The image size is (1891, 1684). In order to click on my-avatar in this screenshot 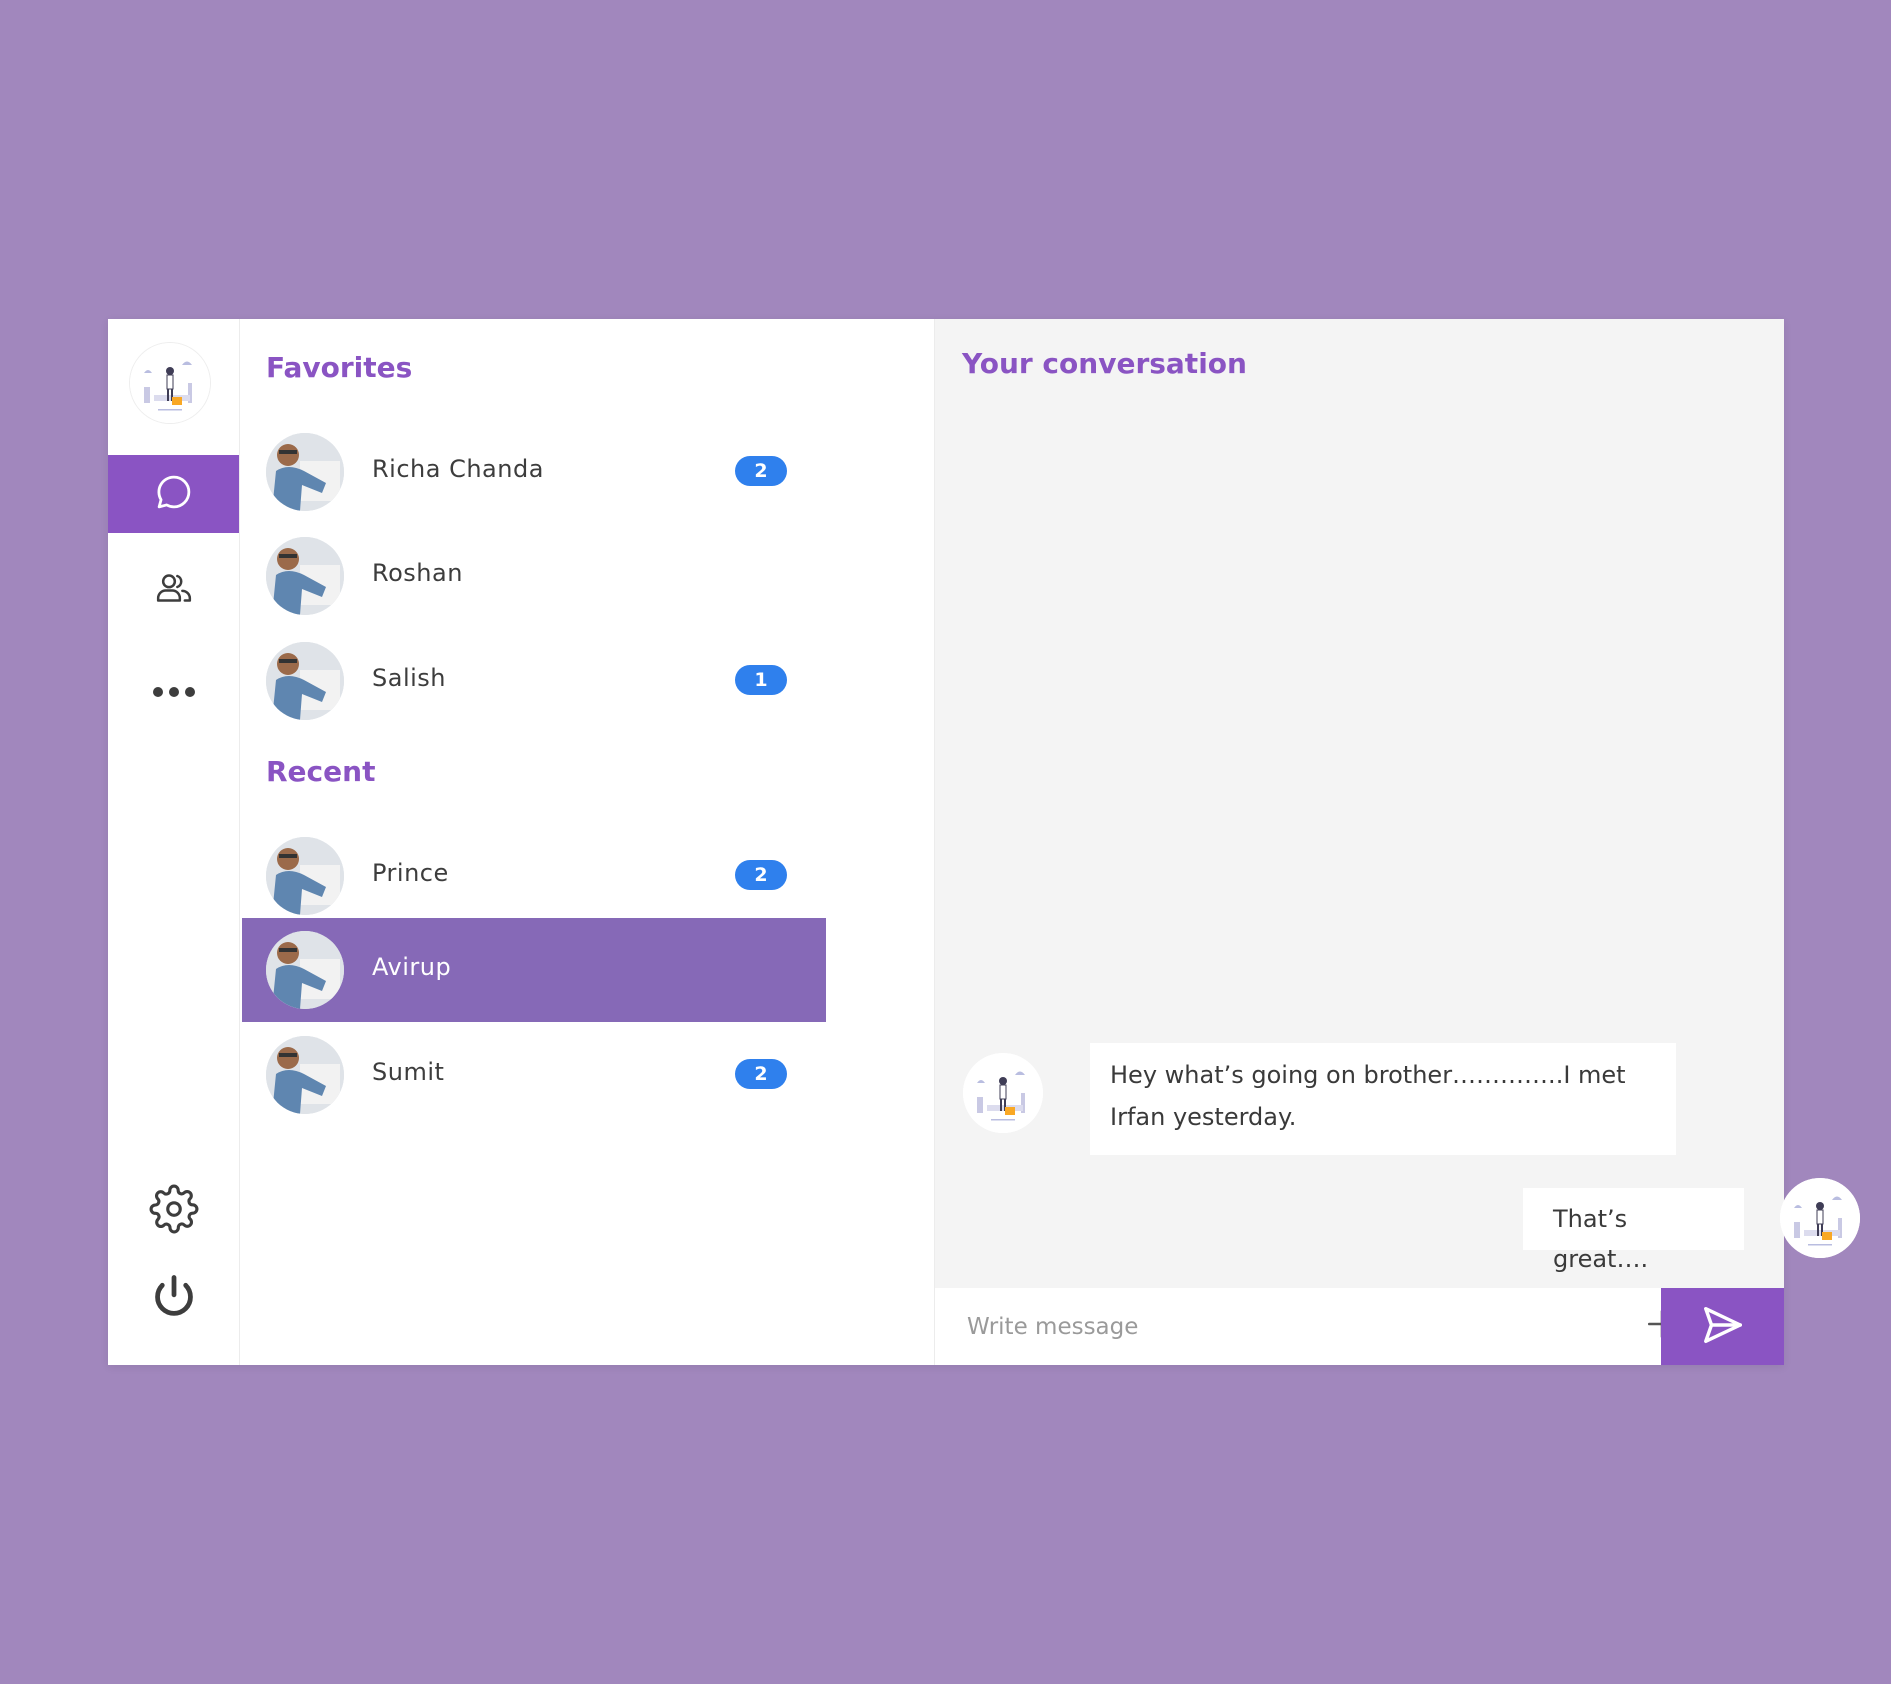, I will do `click(1820, 1218)`.